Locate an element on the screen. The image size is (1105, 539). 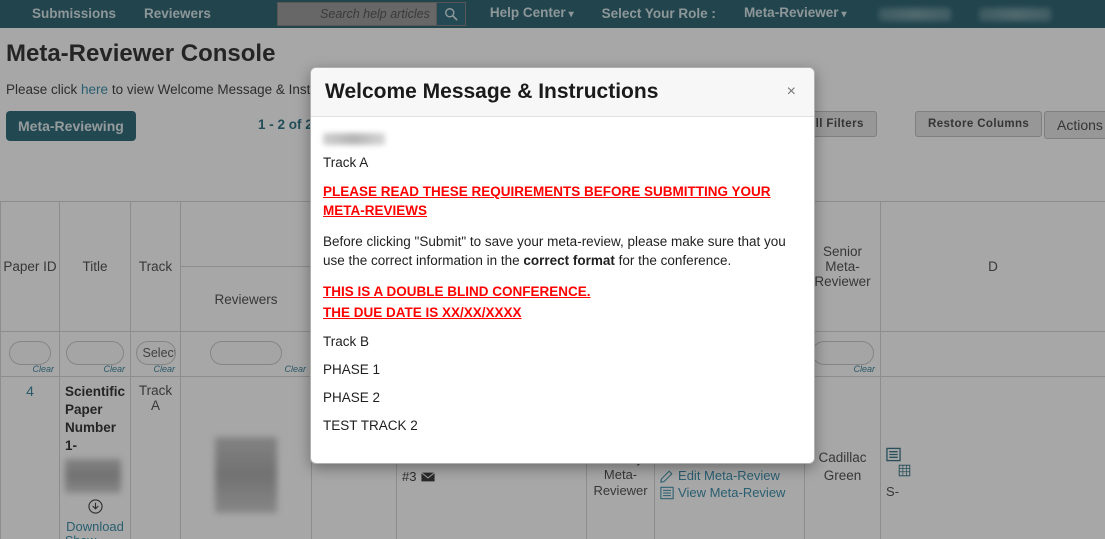
modal-item-3: TEST TRACK 2 is located at coordinates (370, 425).